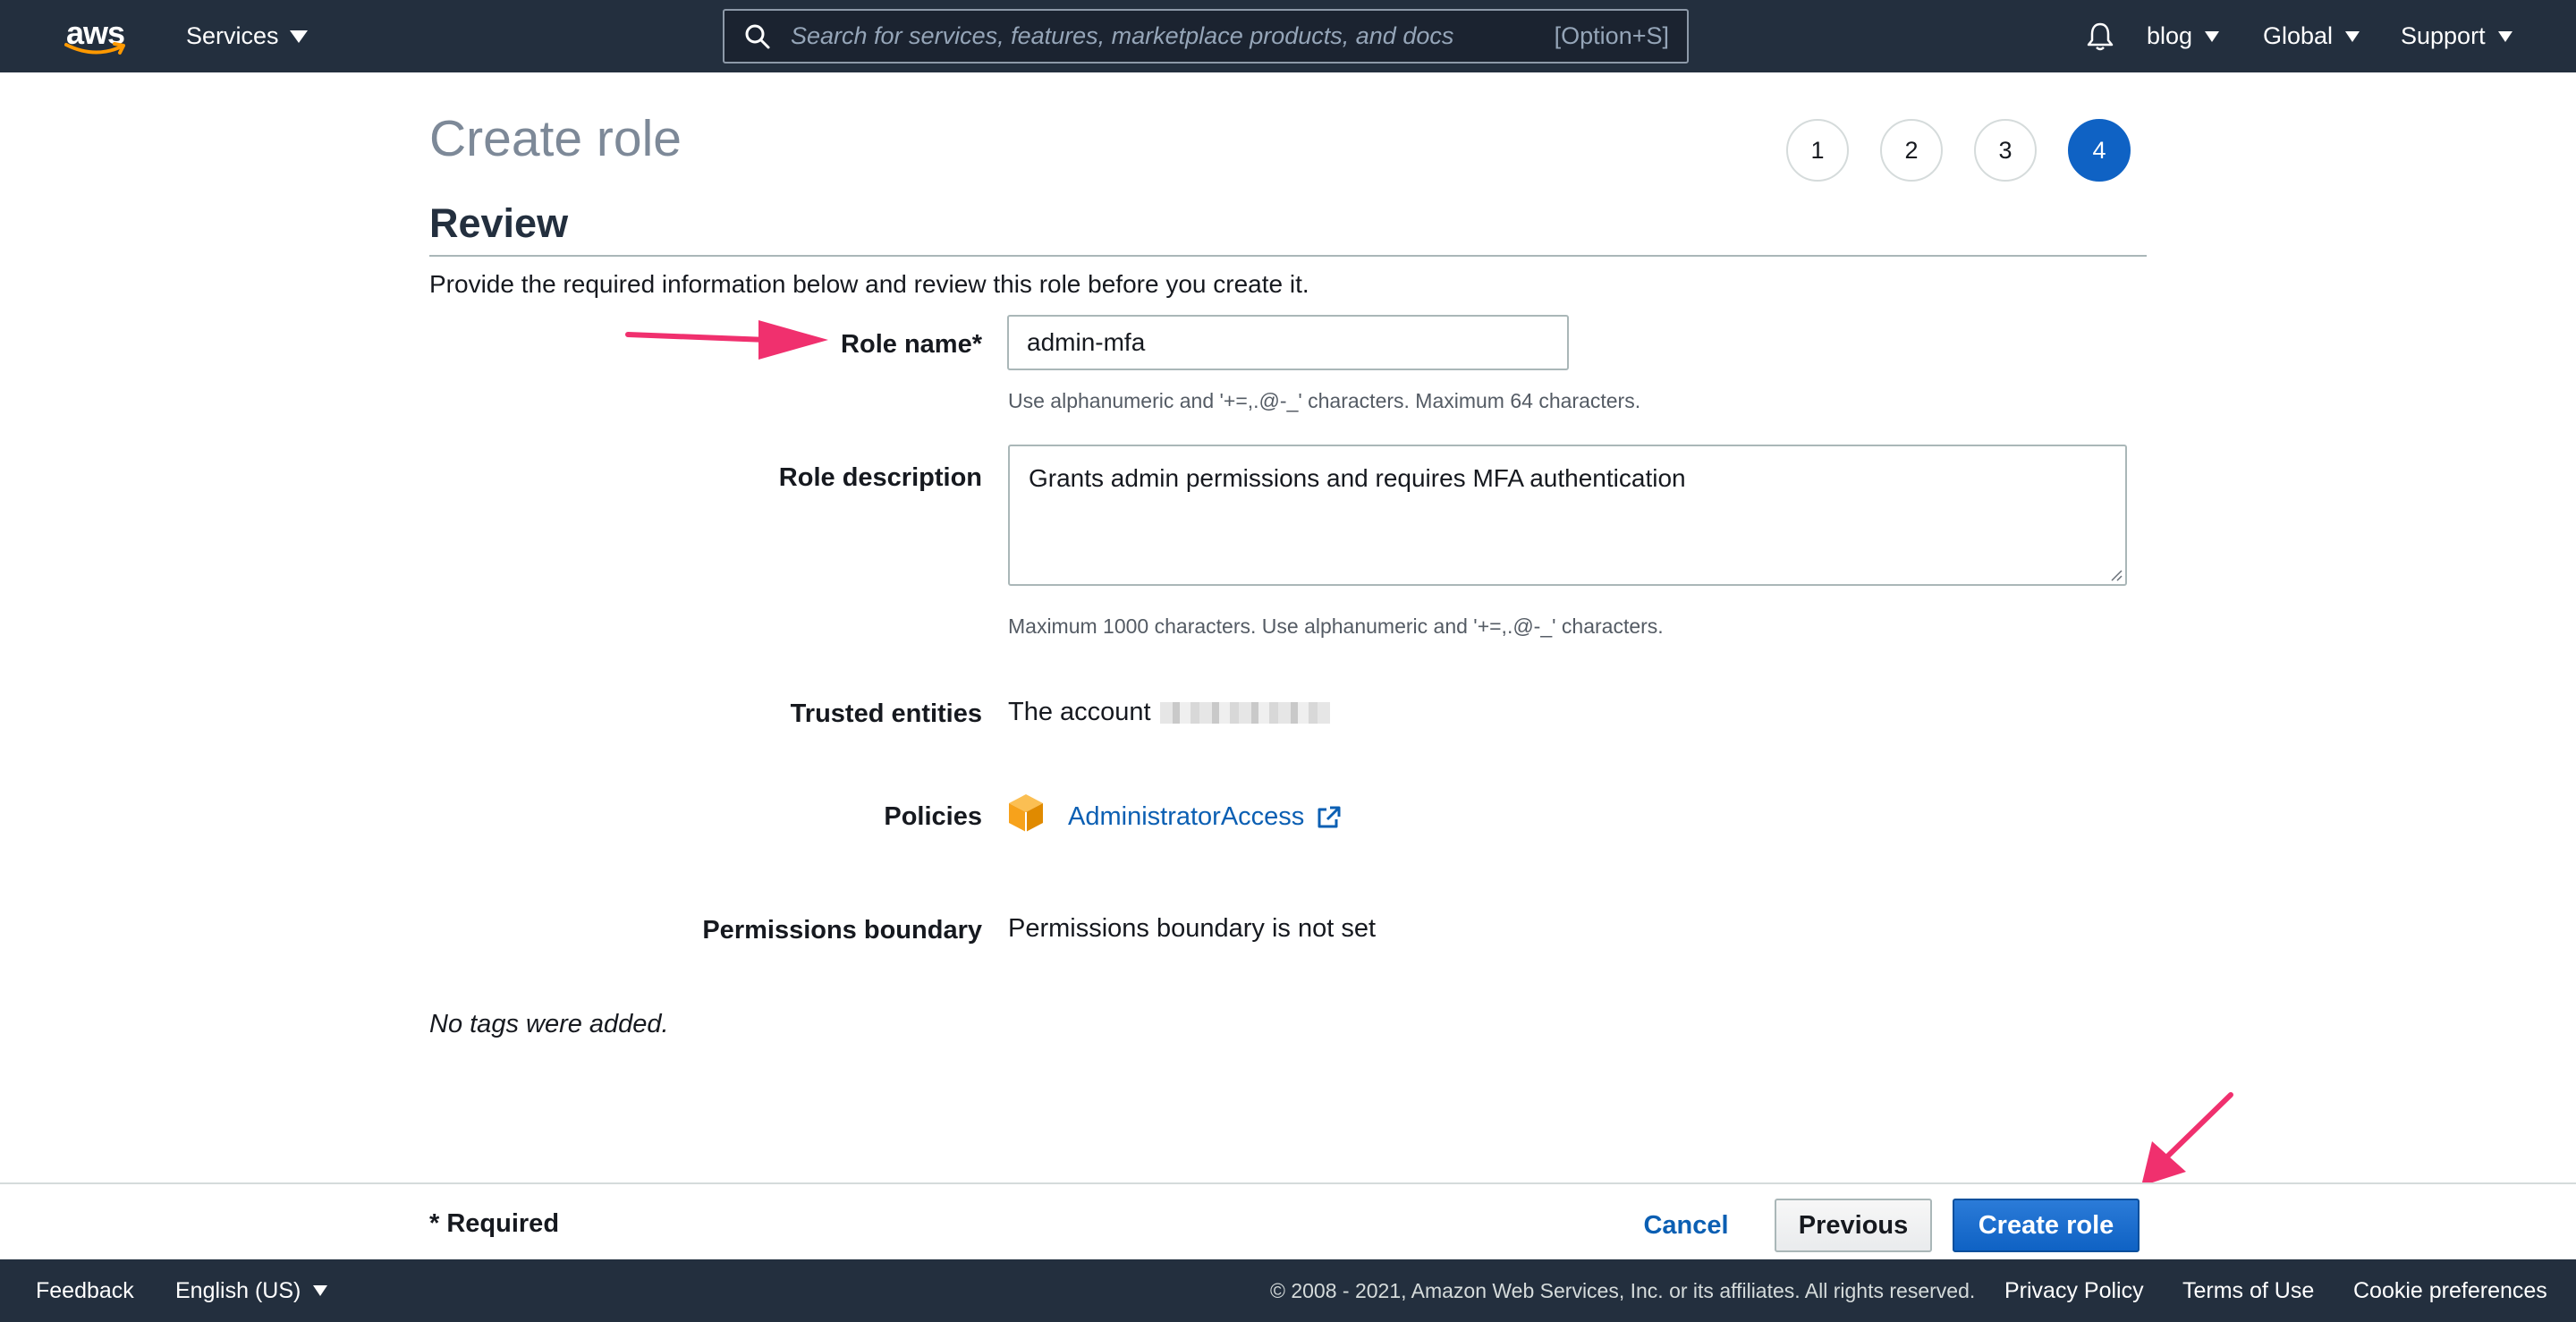  I want to click on support-menu: Support, so click(2456, 36).